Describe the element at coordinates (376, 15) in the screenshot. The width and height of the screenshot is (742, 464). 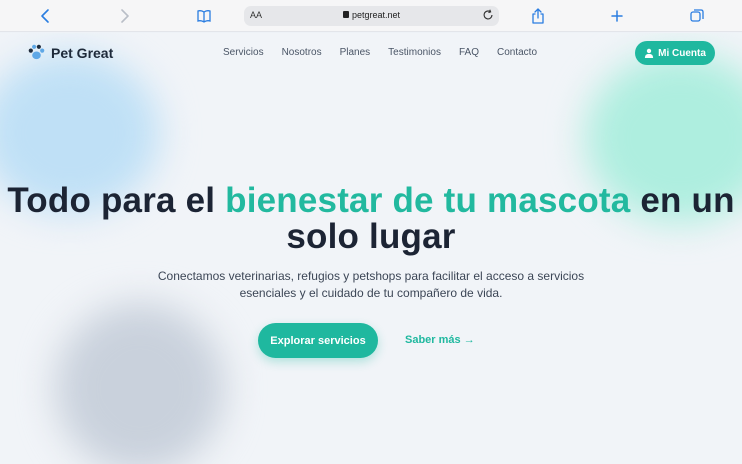
I see `url-text: petgreat.net` at that location.